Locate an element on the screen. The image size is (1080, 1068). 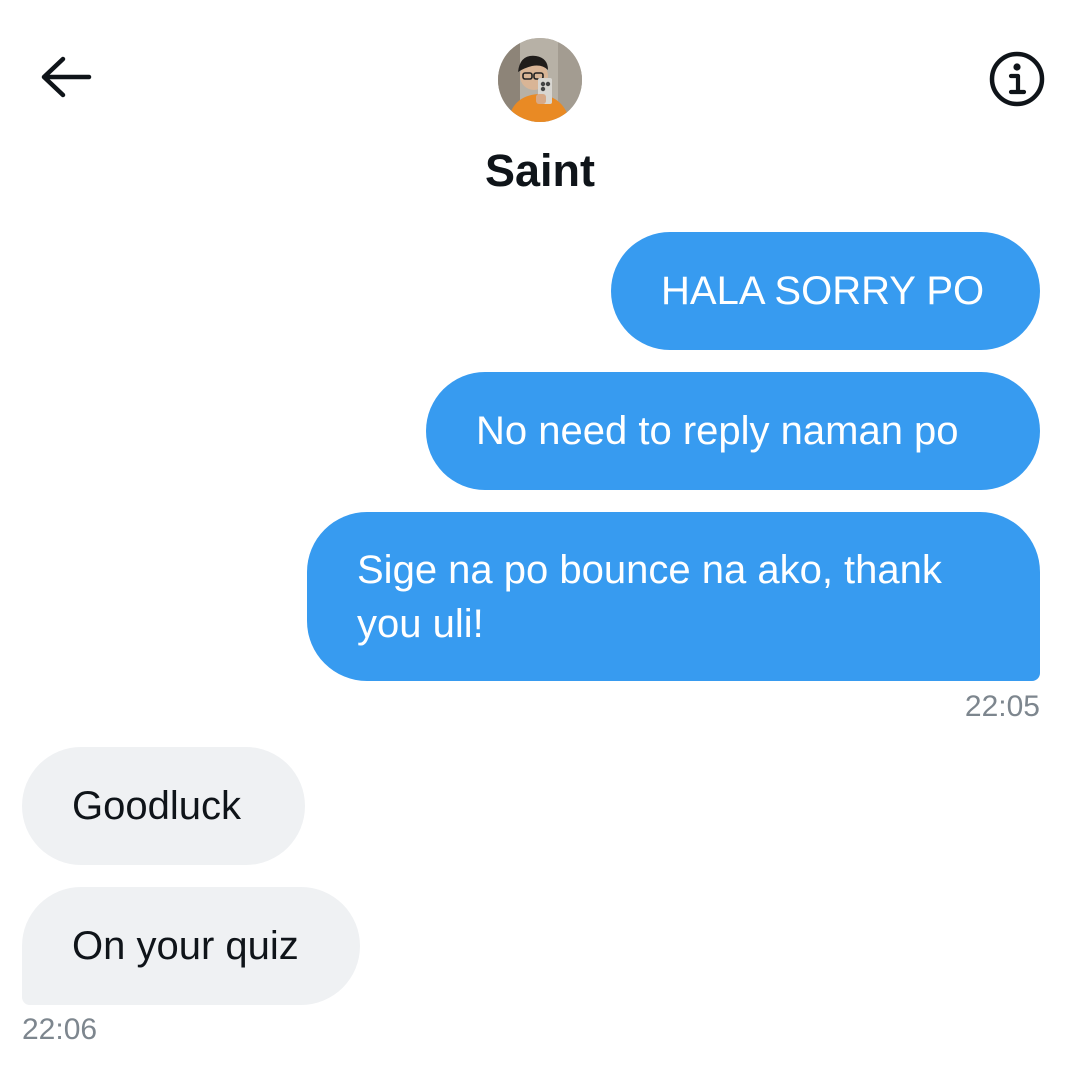
sent-message: Sige na po bounce na ako, thank you uli! is located at coordinates (673, 596).